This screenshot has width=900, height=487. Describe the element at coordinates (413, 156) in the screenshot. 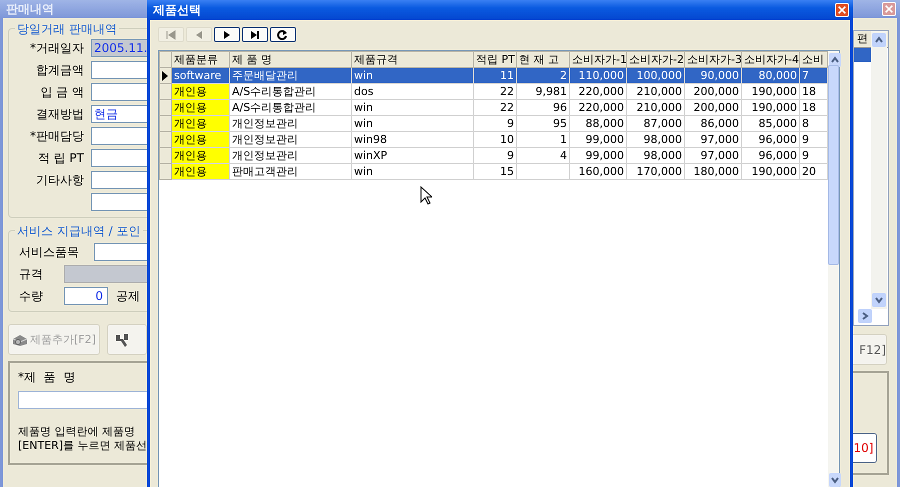

I see `table-cell: winXP` at that location.